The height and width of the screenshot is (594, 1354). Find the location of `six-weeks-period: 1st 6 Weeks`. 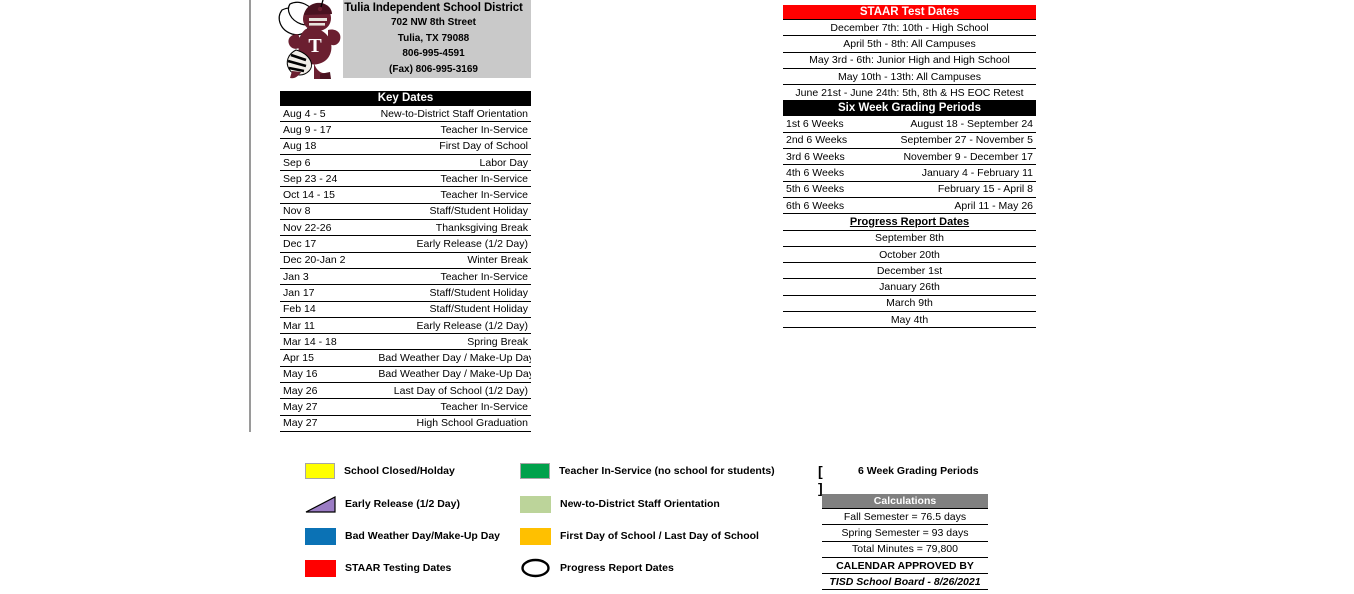

six-weeks-period: 1st 6 Weeks is located at coordinates (821, 124).